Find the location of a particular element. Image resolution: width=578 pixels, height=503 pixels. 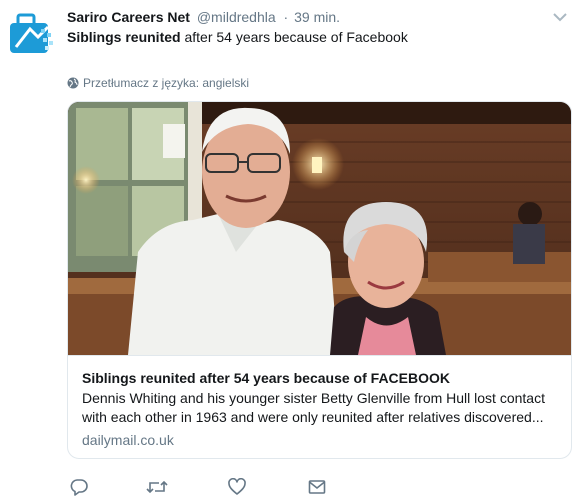

retweet-button is located at coordinates (157, 487).